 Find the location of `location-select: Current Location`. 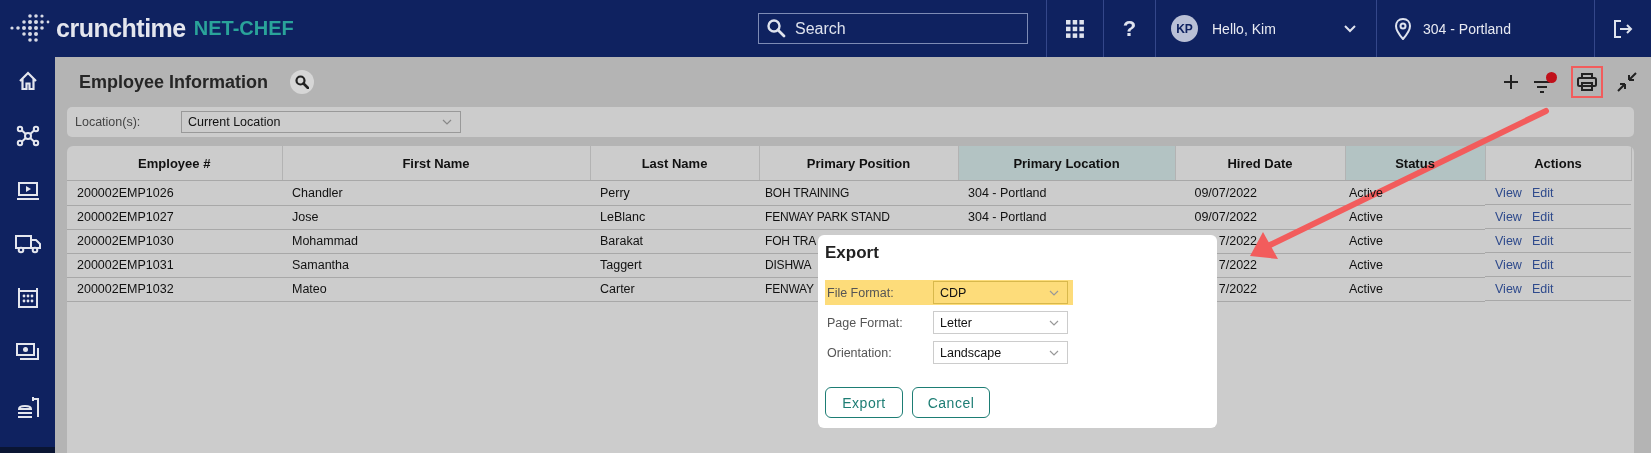

location-select: Current Location is located at coordinates (321, 122).